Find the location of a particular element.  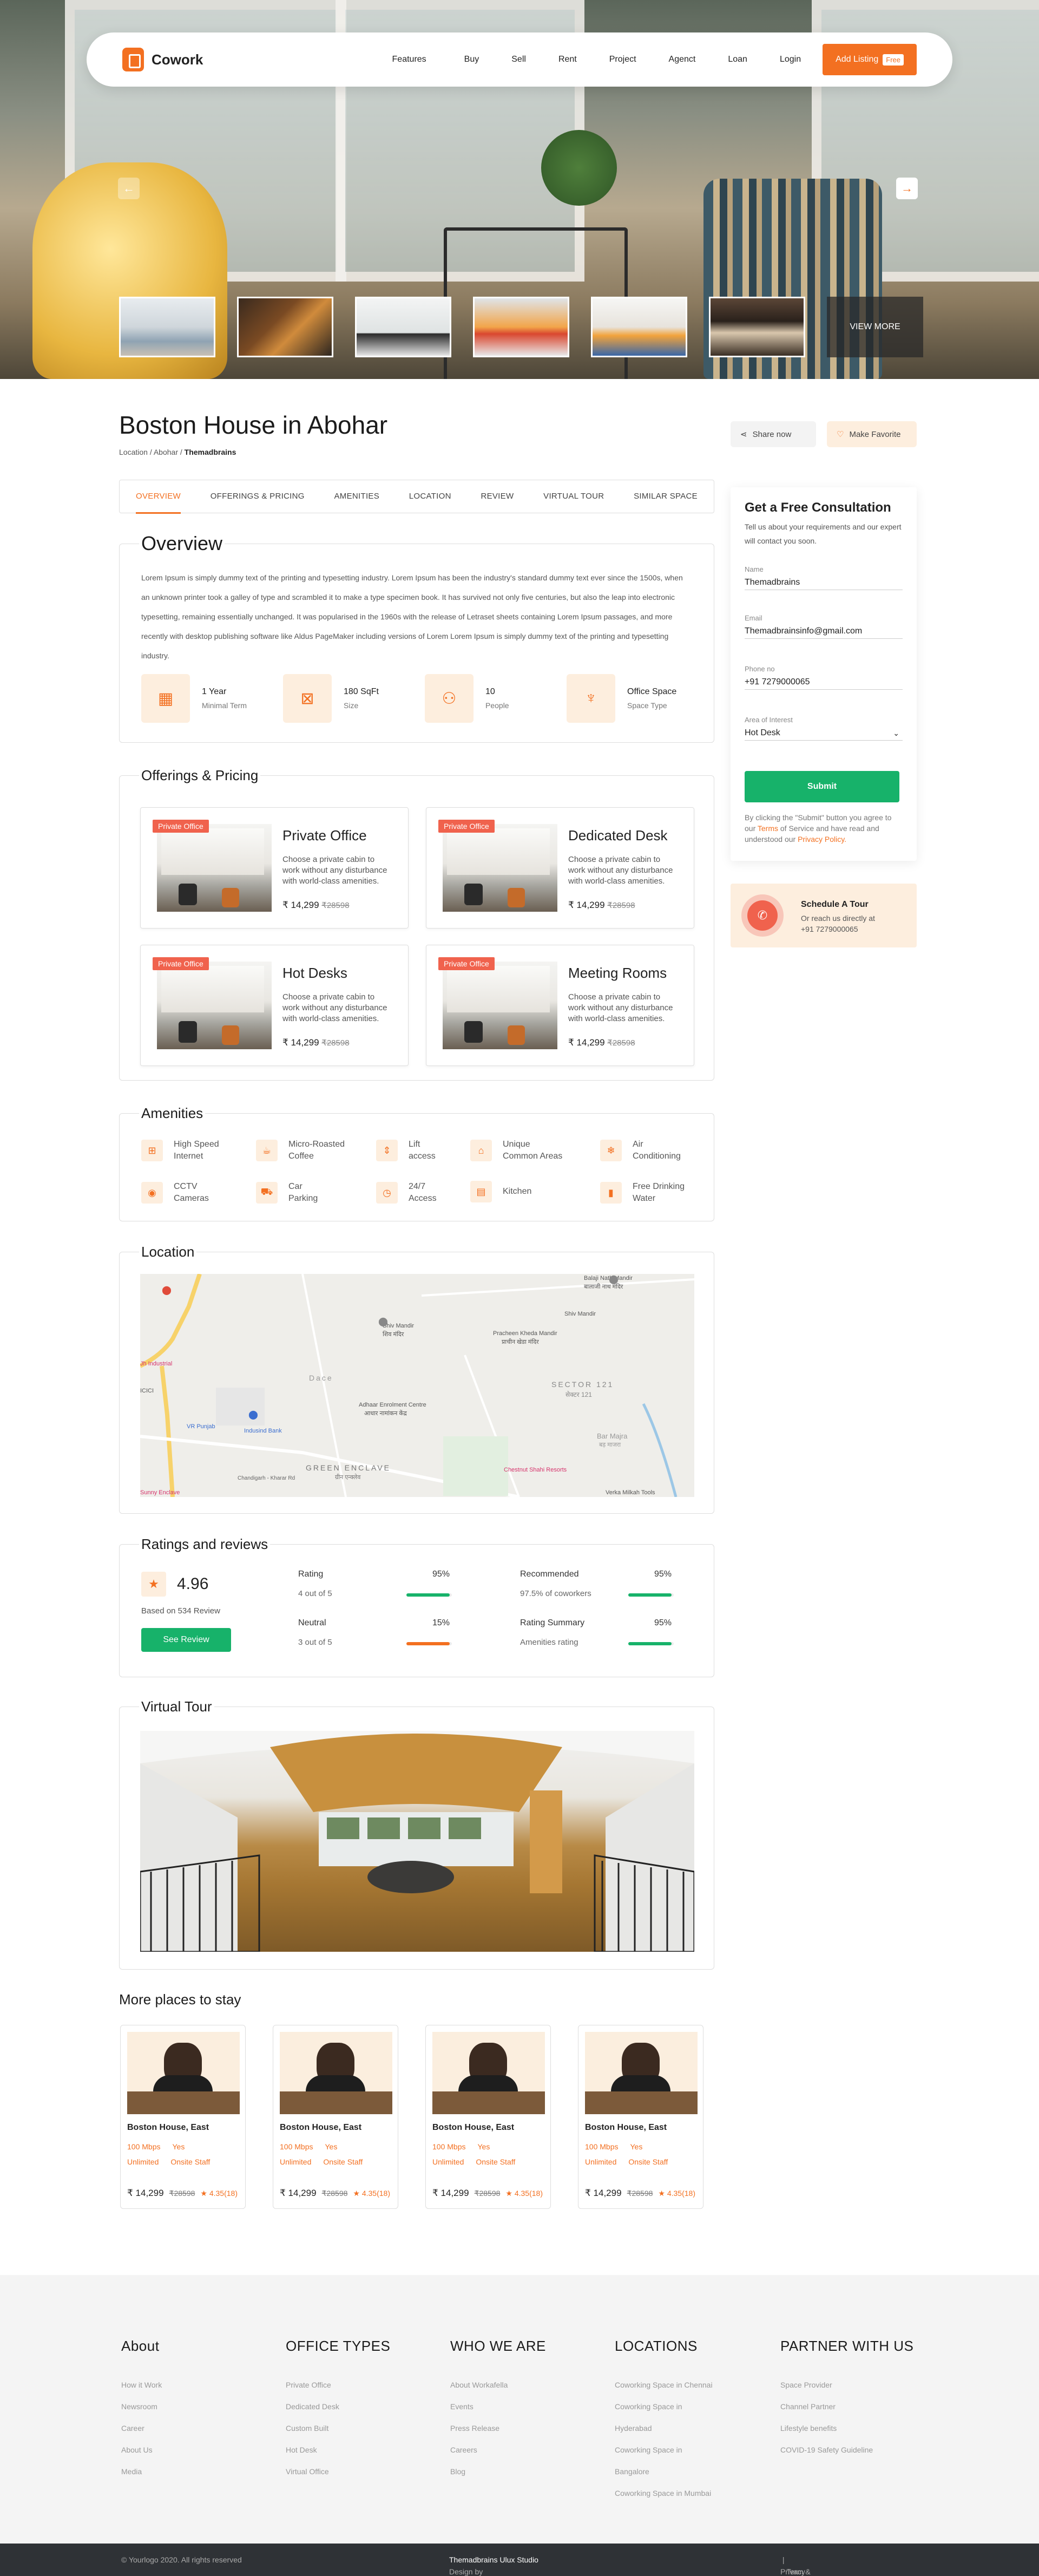

logo: Cowork is located at coordinates (162, 59).